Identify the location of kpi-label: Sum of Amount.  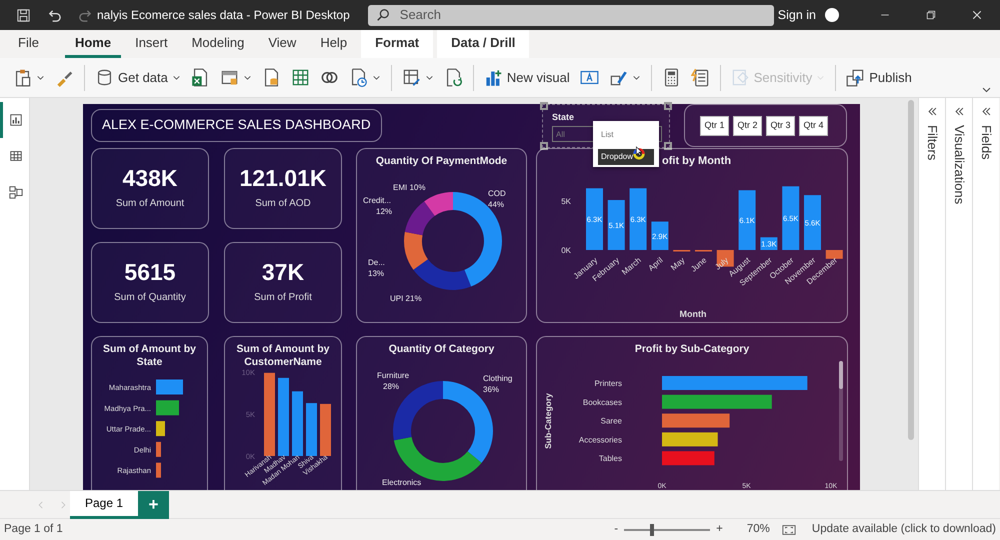
(150, 203).